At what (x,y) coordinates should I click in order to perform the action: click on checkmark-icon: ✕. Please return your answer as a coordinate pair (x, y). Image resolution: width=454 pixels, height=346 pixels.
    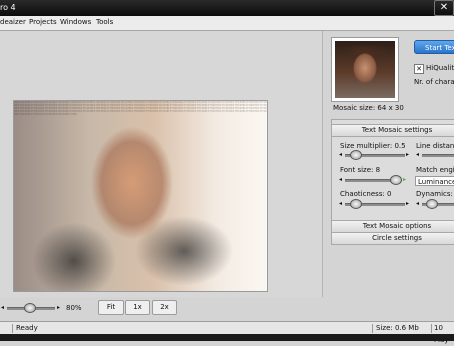
    Looking at the image, I should click on (419, 69).